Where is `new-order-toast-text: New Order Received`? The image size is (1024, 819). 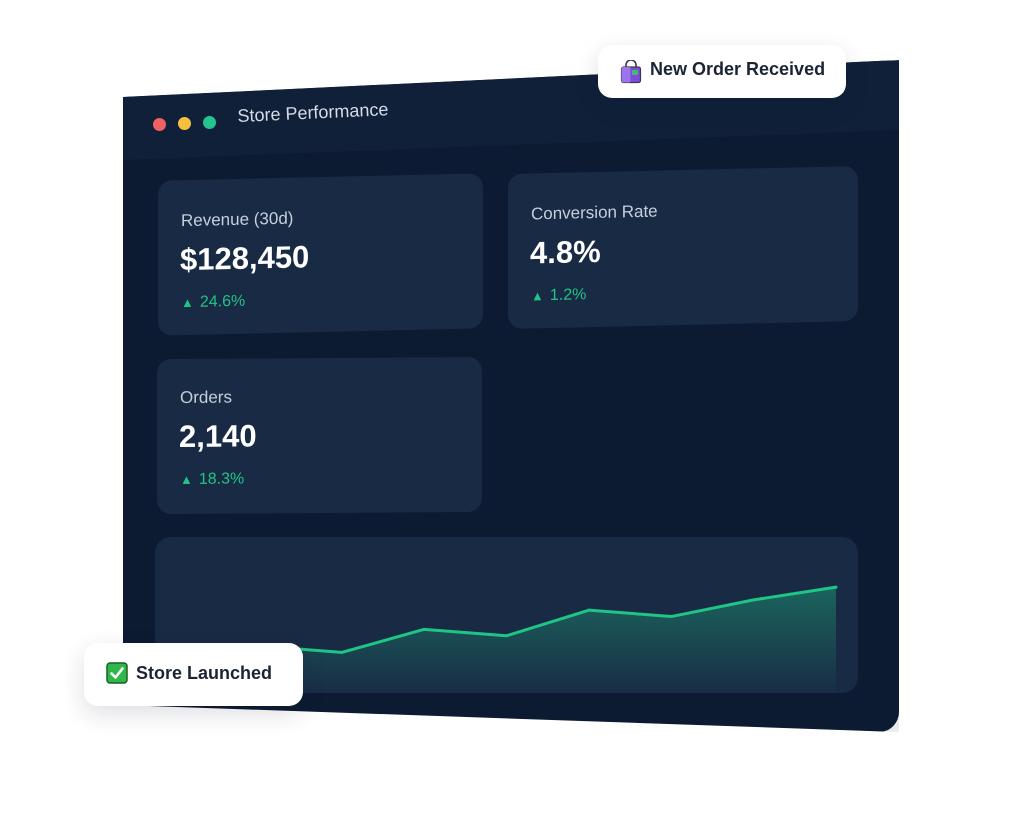
new-order-toast-text: New Order Received is located at coordinates (738, 69).